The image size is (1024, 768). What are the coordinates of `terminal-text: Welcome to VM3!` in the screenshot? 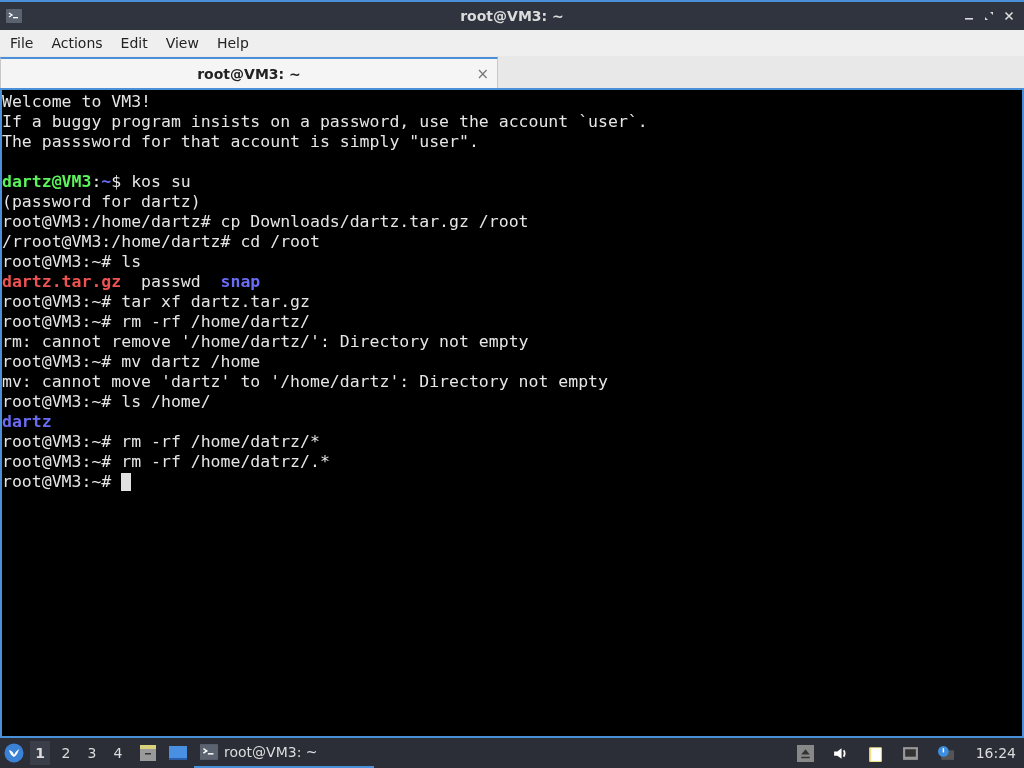 It's located at (76, 102).